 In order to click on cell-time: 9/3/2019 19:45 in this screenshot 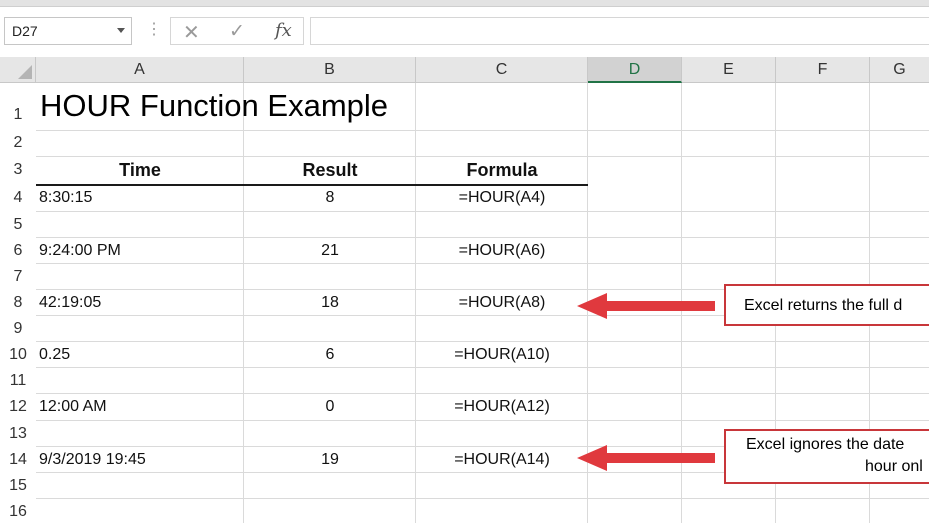, I will do `click(92, 460)`.